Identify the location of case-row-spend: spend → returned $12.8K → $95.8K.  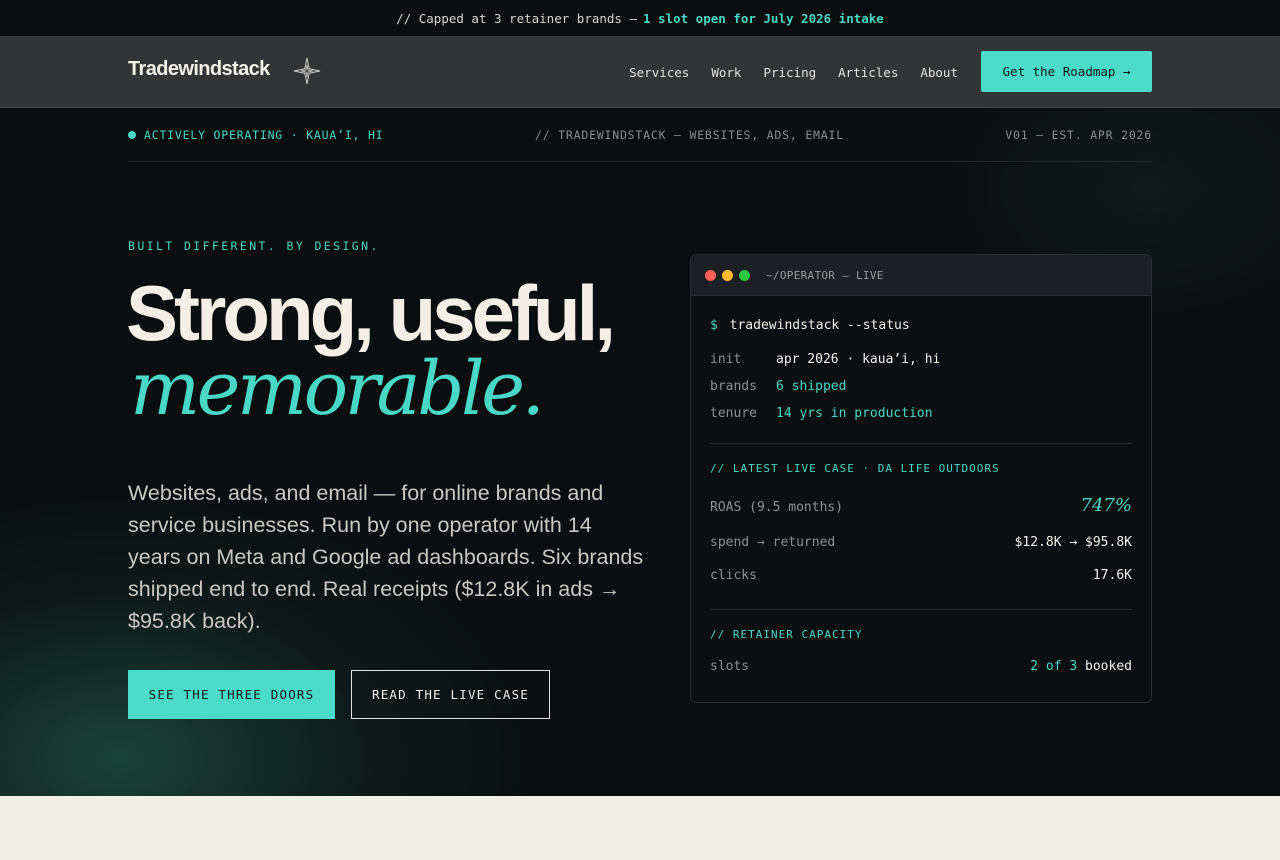
(921, 542).